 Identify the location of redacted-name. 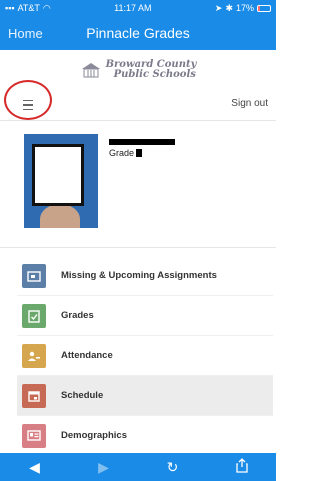
(142, 142).